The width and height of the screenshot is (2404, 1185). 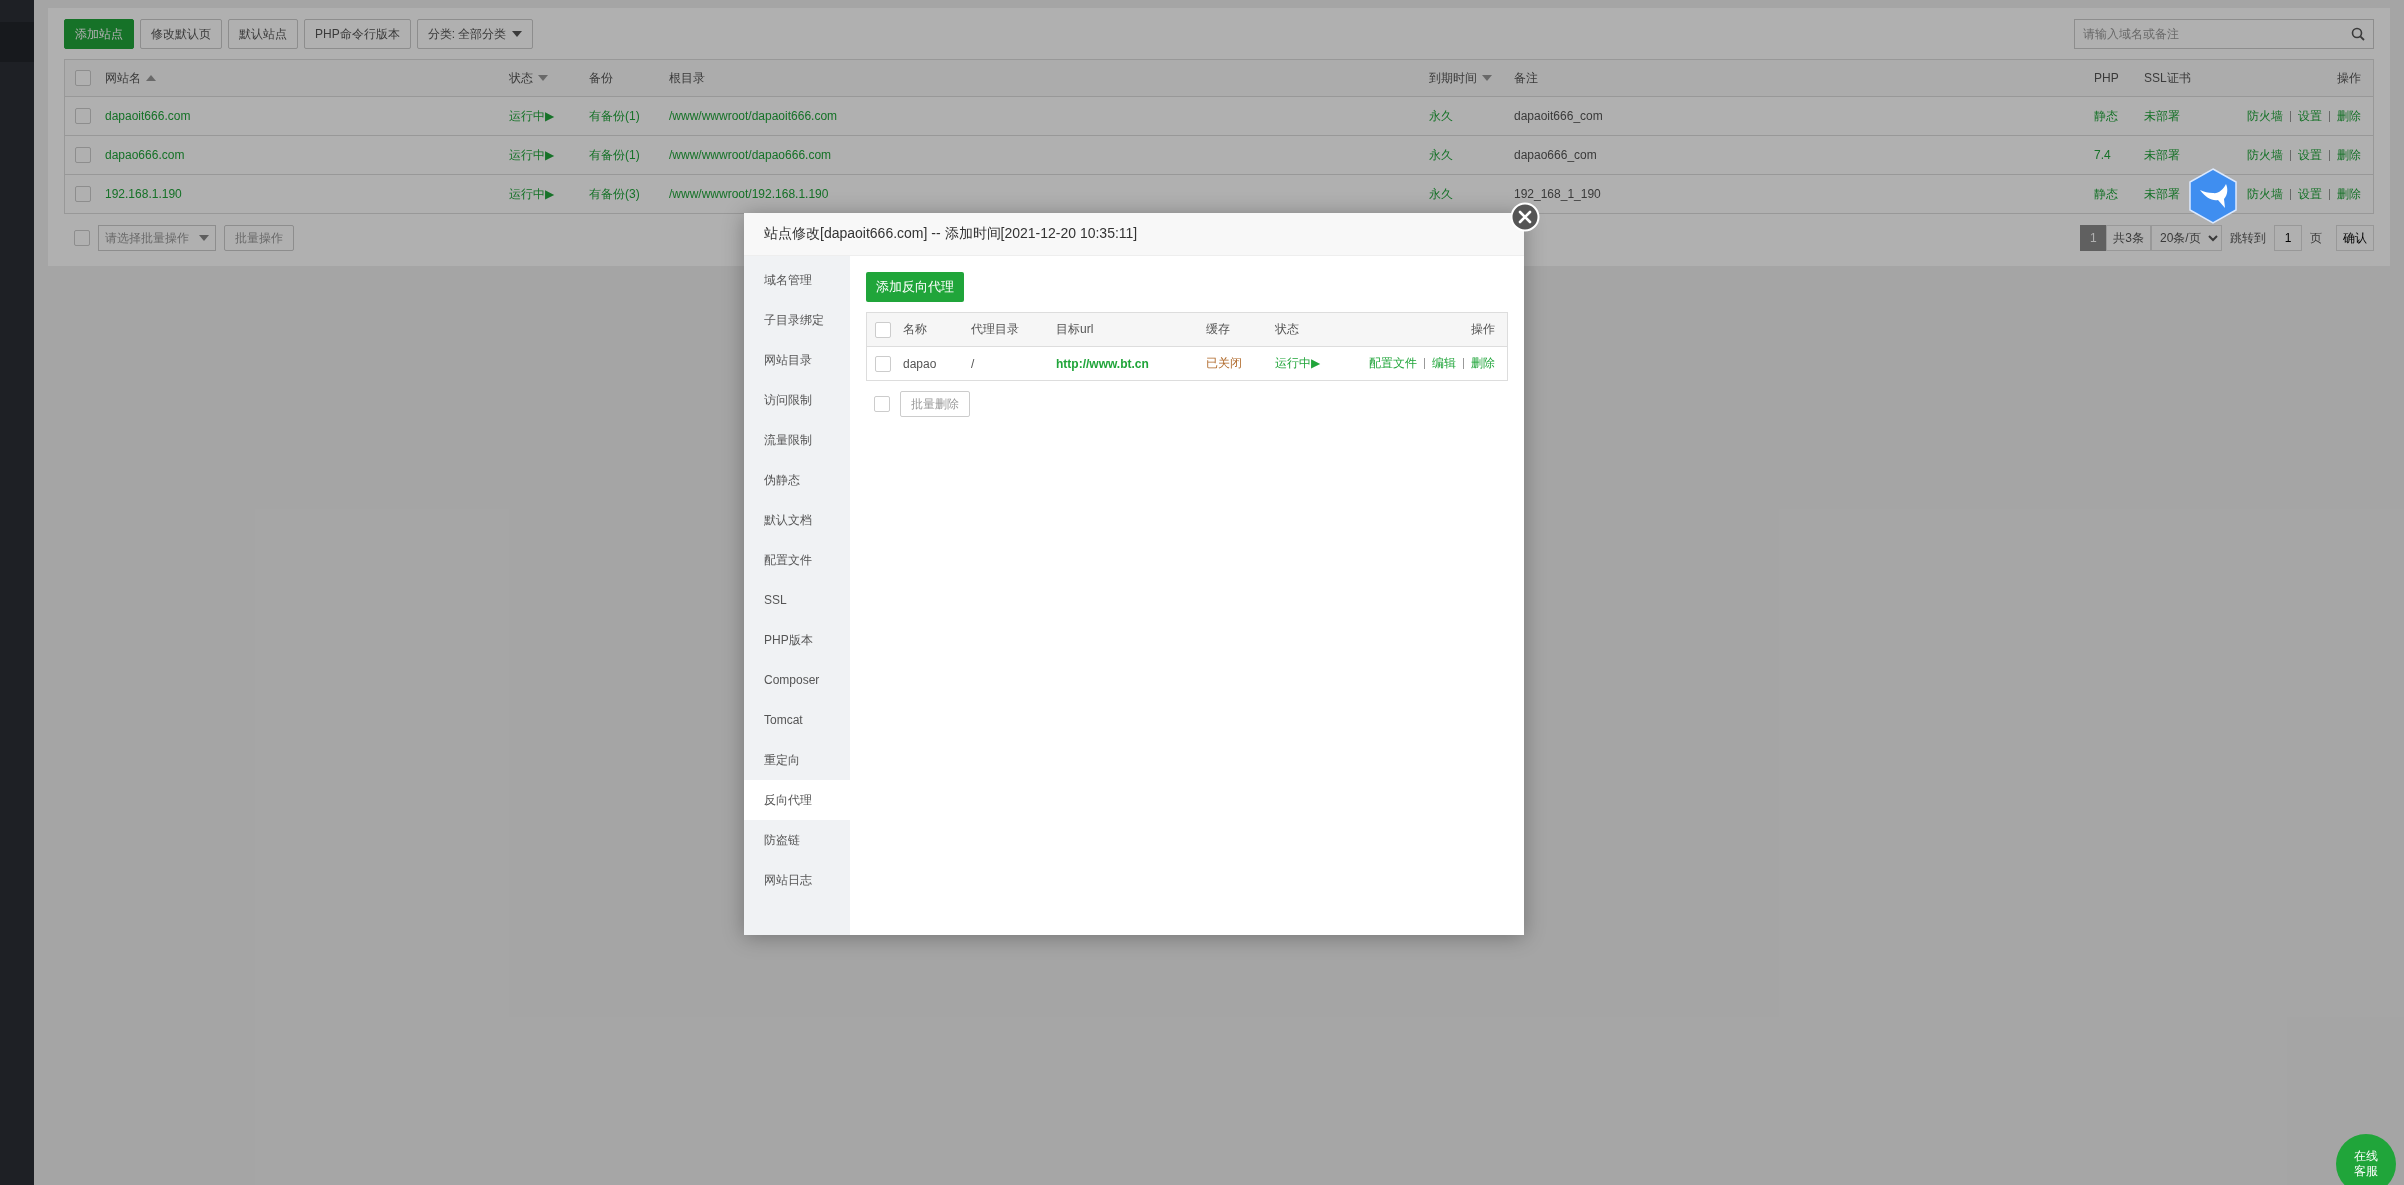 What do you see at coordinates (2366, 1159) in the screenshot?
I see `chat-button: 在线 客服` at bounding box center [2366, 1159].